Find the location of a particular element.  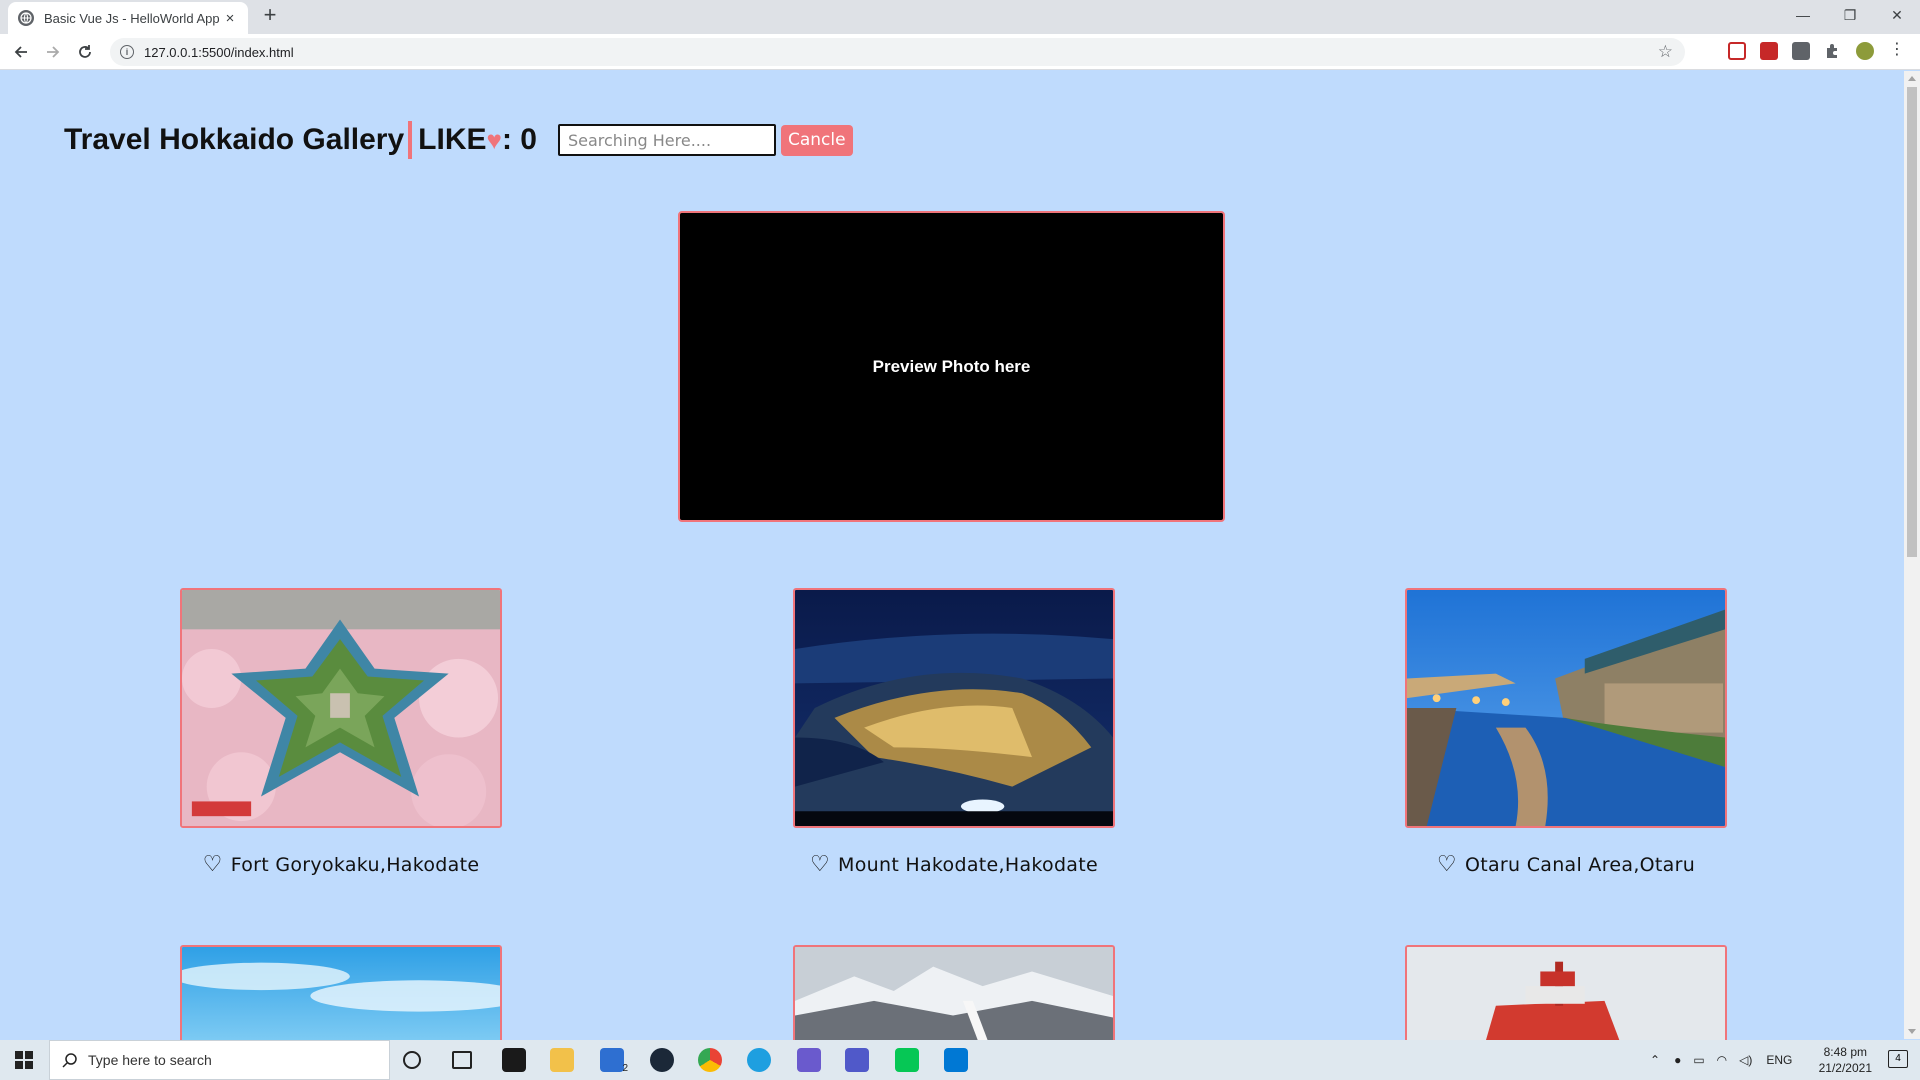

address-bar: i 127.0.0.1:5500/index.html ☆ is located at coordinates (897, 52).